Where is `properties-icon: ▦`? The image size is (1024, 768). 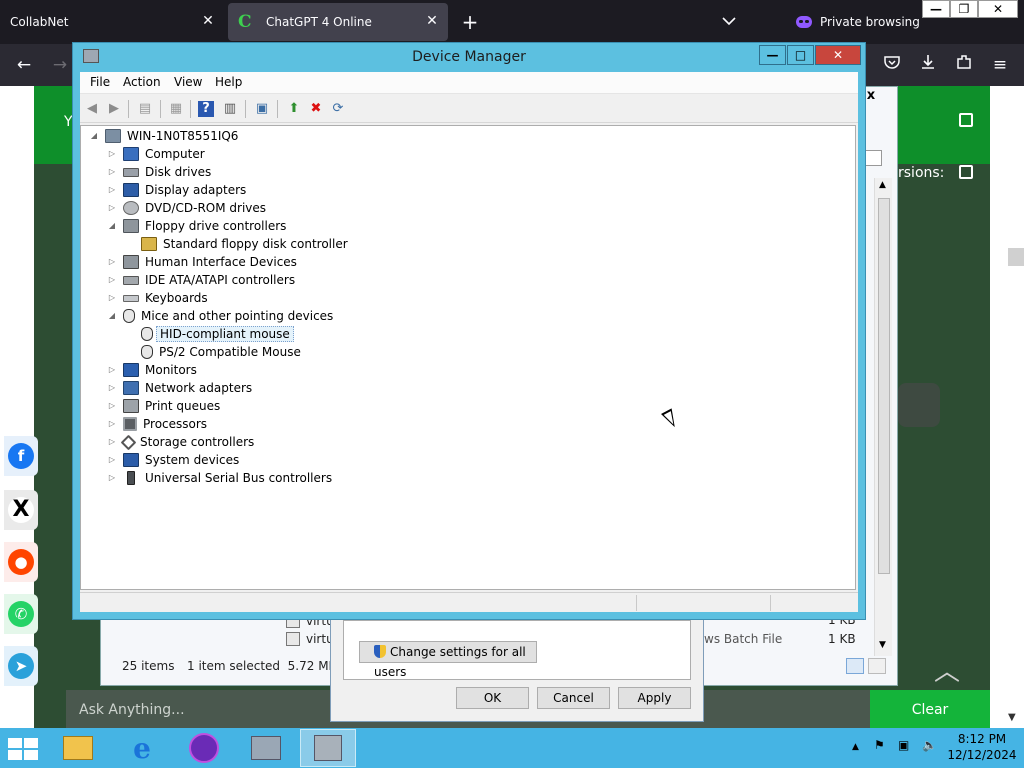
properties-icon: ▦ is located at coordinates (176, 109).